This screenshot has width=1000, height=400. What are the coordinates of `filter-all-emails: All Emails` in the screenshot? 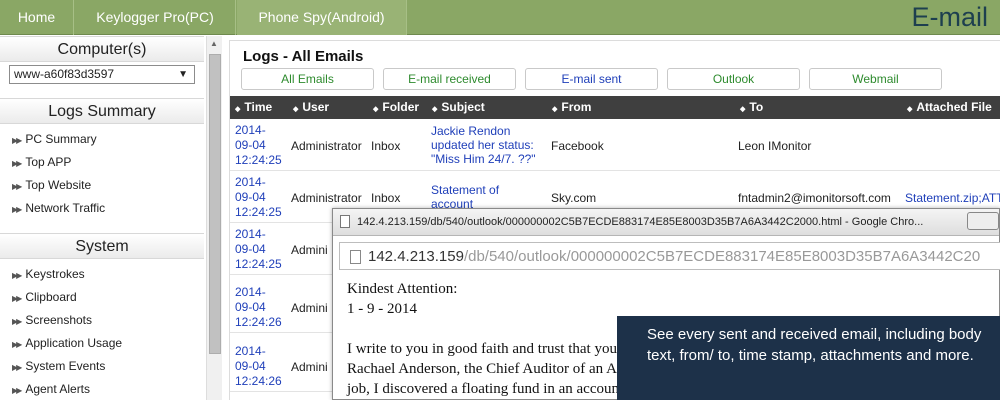 It's located at (307, 79).